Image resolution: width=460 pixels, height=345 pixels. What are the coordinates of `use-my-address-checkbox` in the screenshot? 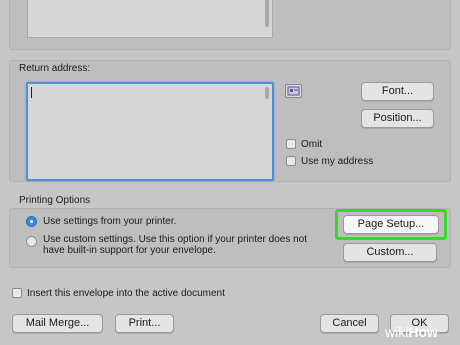 It's located at (291, 161).